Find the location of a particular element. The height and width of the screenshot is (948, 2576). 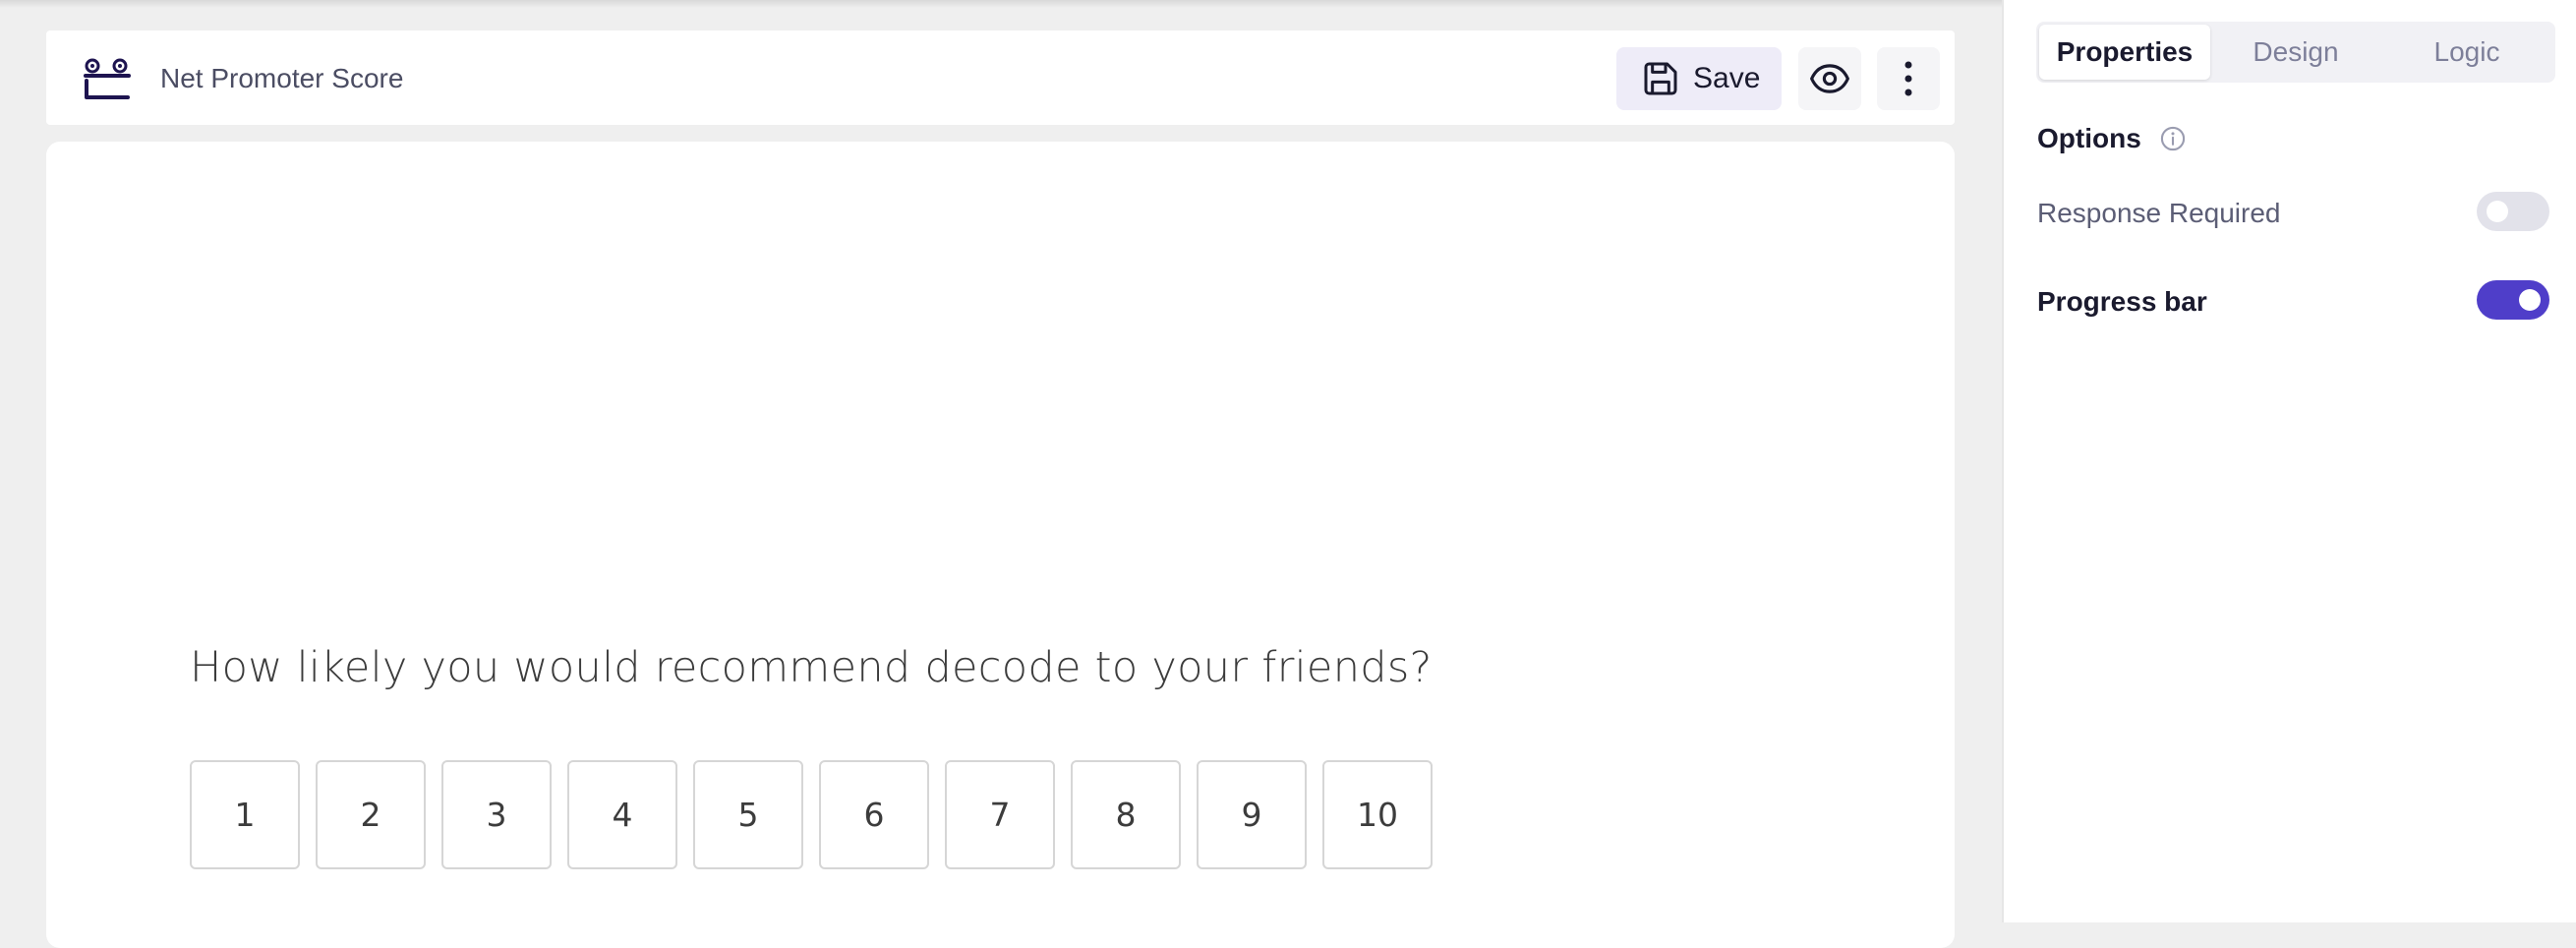

panel-tabs: Properties Design Logic is located at coordinates (2295, 52).